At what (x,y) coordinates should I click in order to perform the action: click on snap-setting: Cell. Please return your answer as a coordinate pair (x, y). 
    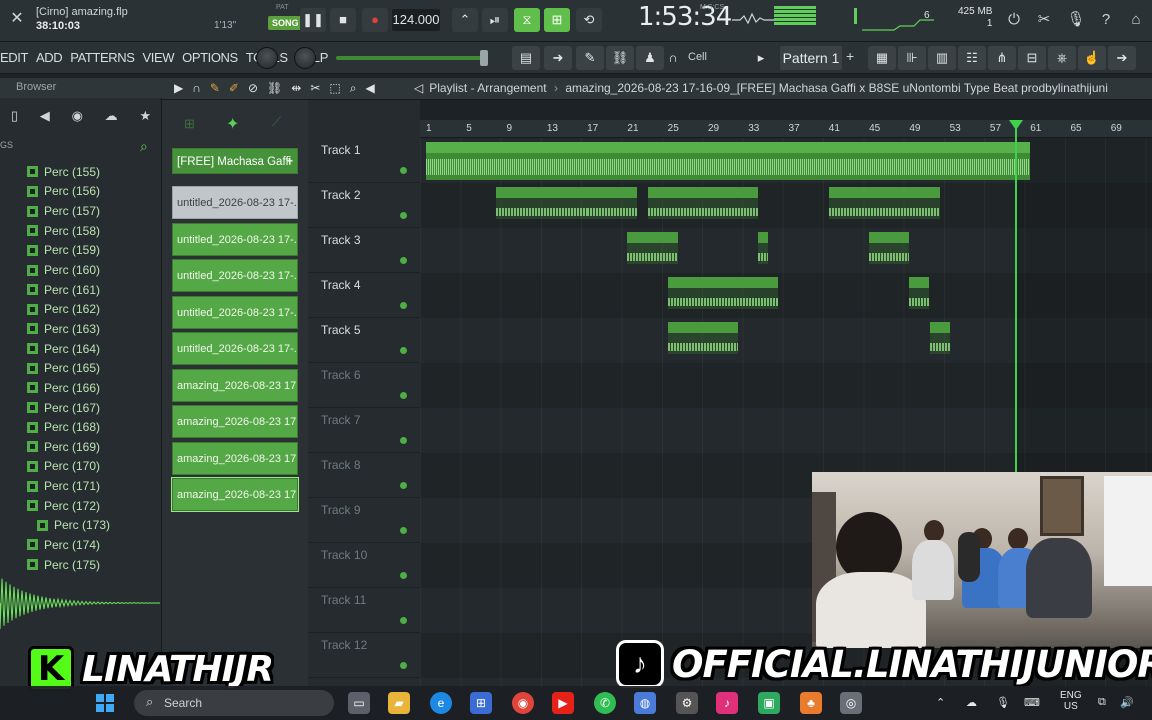
    Looking at the image, I should click on (697, 57).